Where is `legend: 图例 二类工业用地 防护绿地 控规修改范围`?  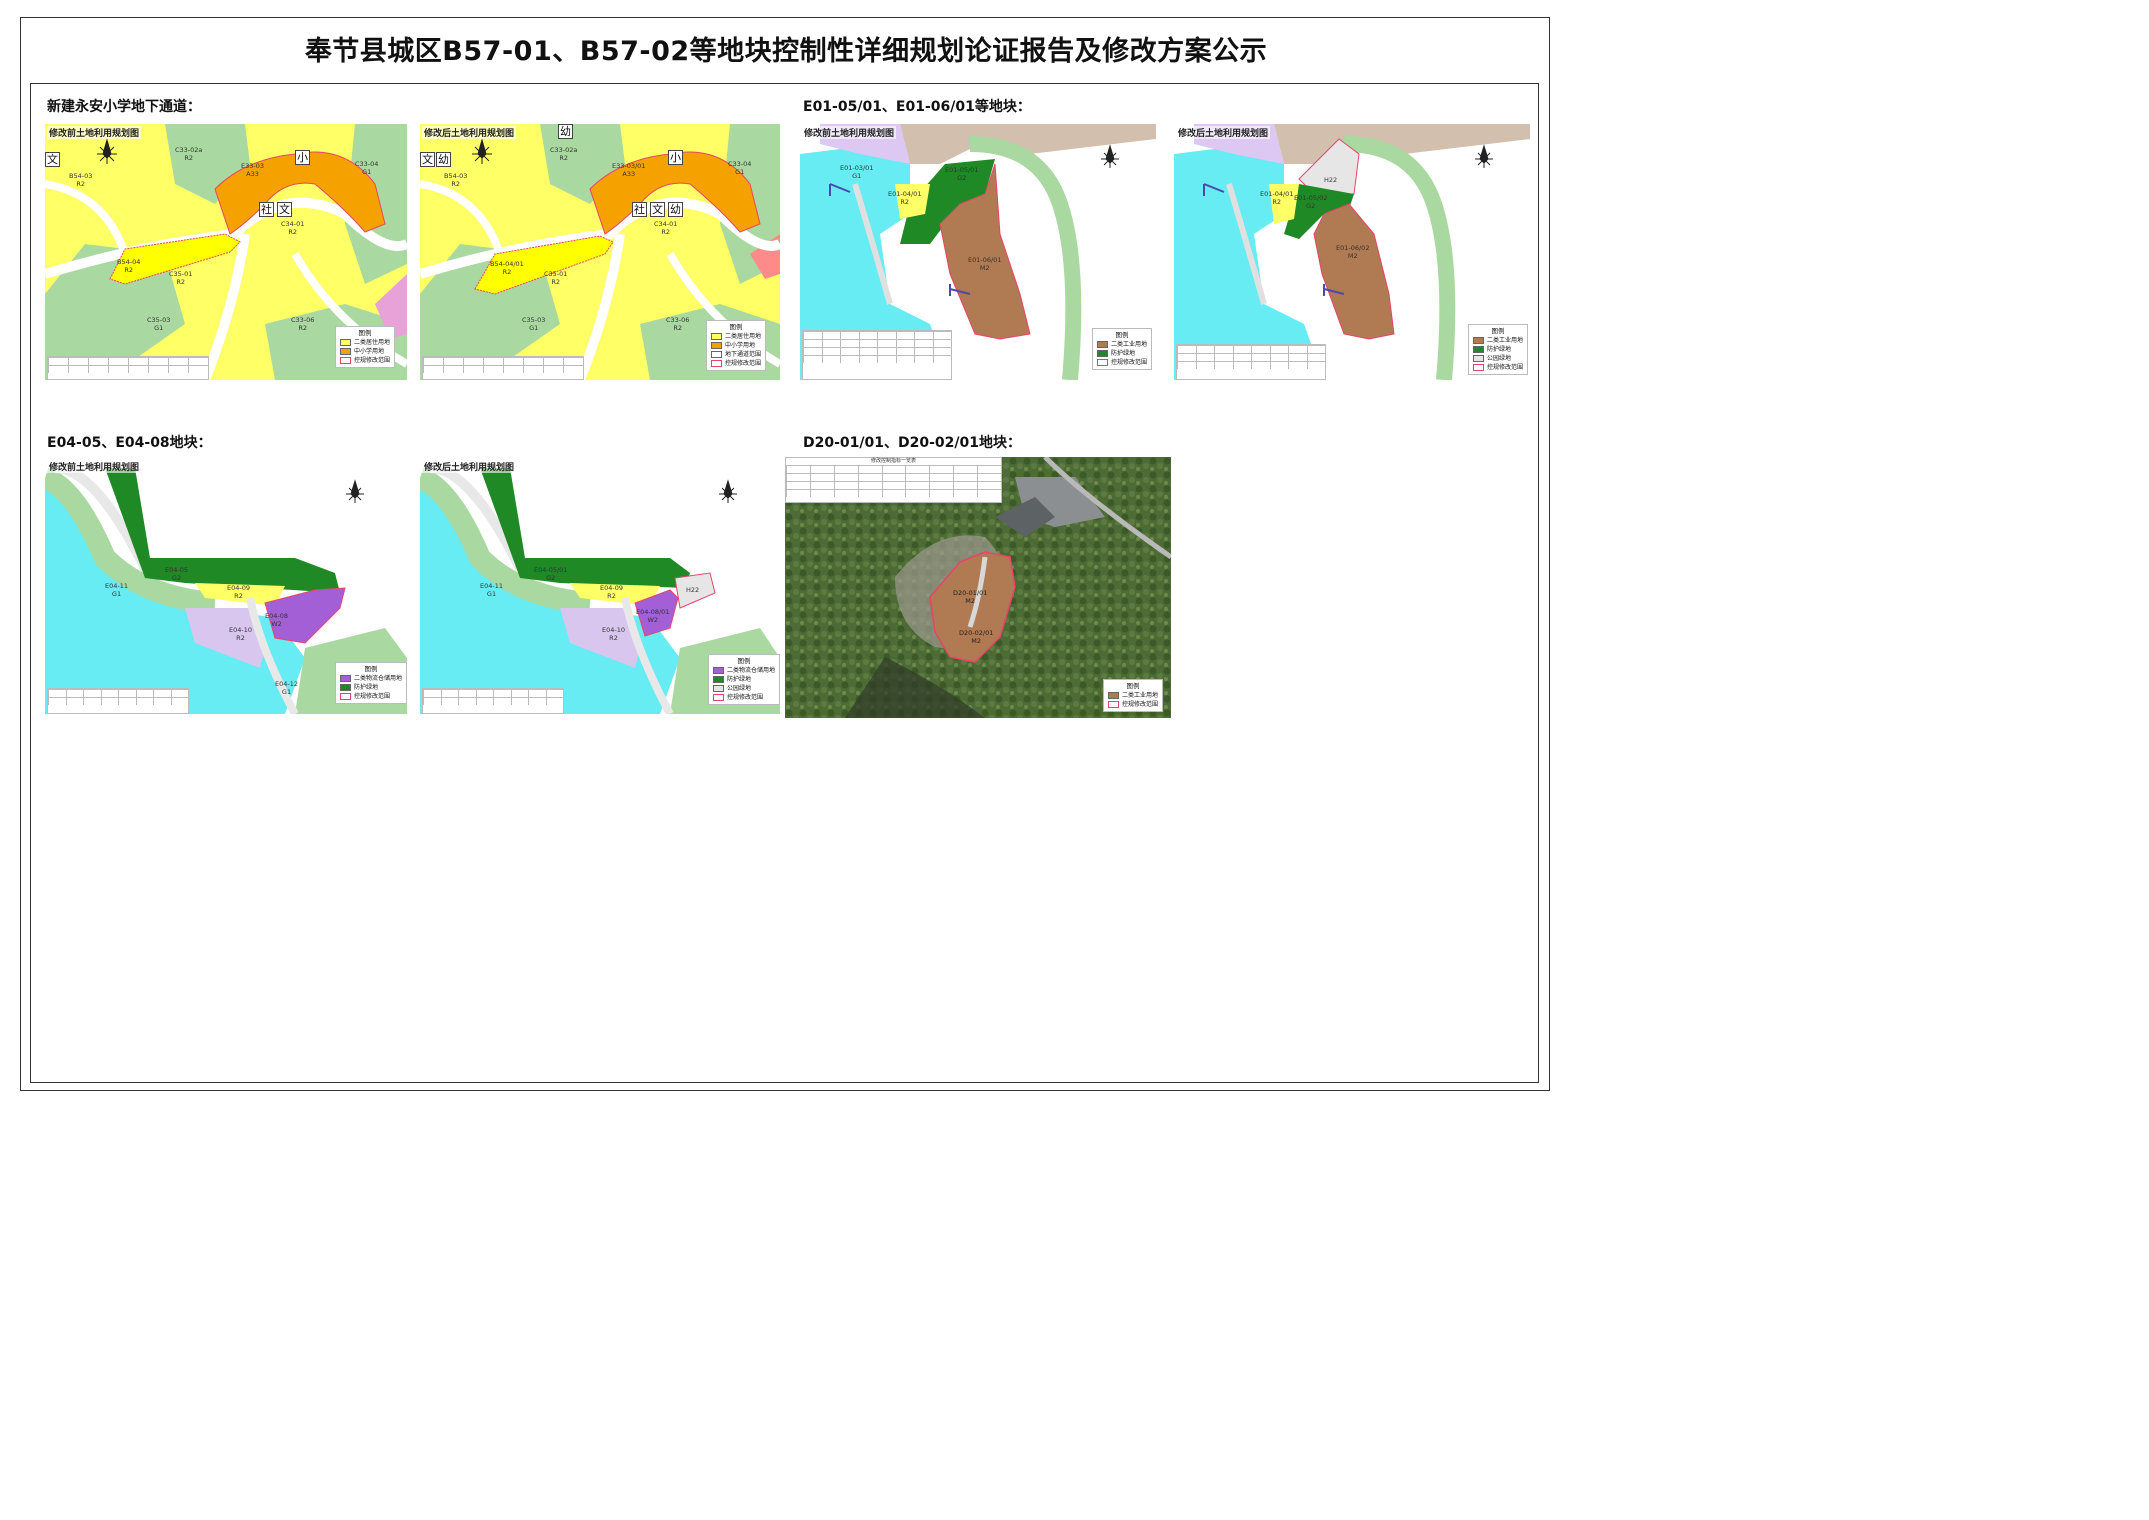
legend: 图例 二类工业用地 防护绿地 控规修改范围 is located at coordinates (1122, 349).